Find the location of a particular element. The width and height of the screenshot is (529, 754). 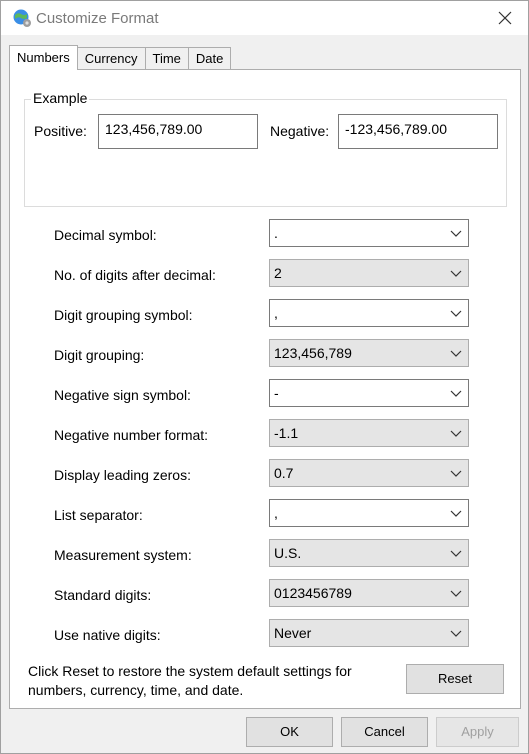

negative-sign-symbol-value: - is located at coordinates (276, 393).